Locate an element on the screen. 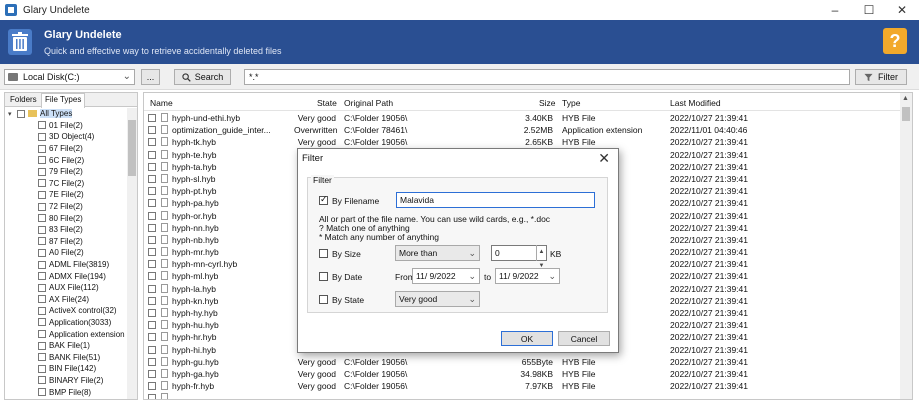 Image resolution: width=919 pixels, height=400 pixels. tree-item: 6C File(2) is located at coordinates (66, 160).